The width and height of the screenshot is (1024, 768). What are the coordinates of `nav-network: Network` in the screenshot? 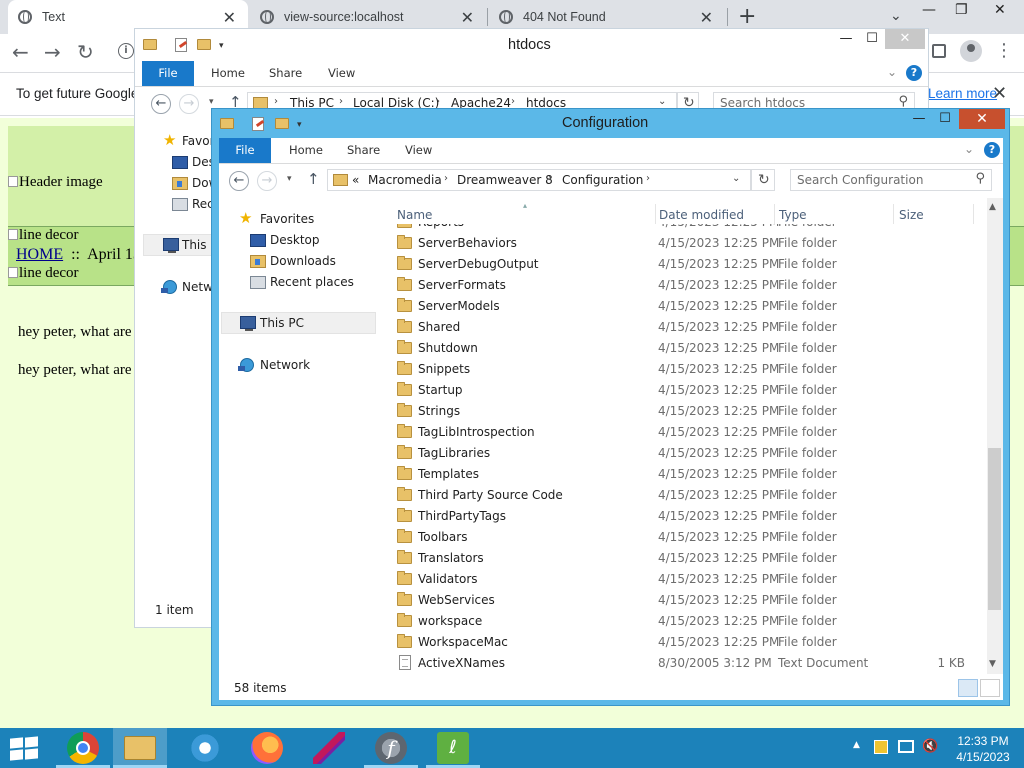 It's located at (285, 365).